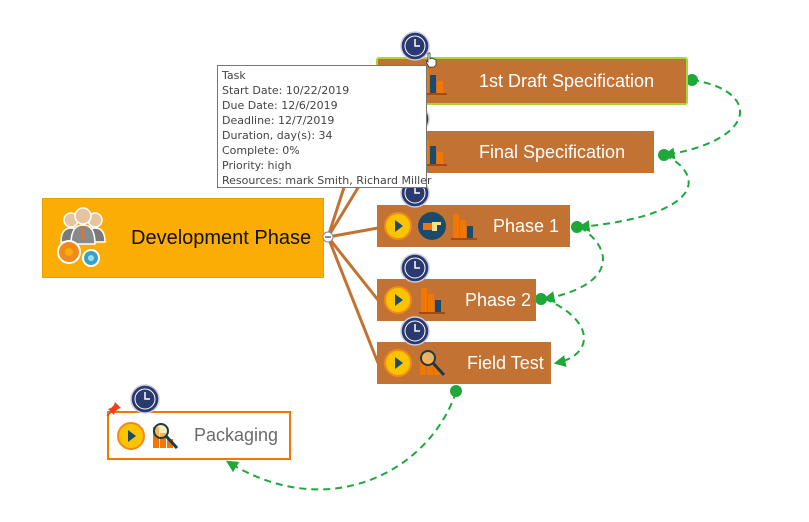  I want to click on floating-topic-packaging: Packaging, so click(199, 435).